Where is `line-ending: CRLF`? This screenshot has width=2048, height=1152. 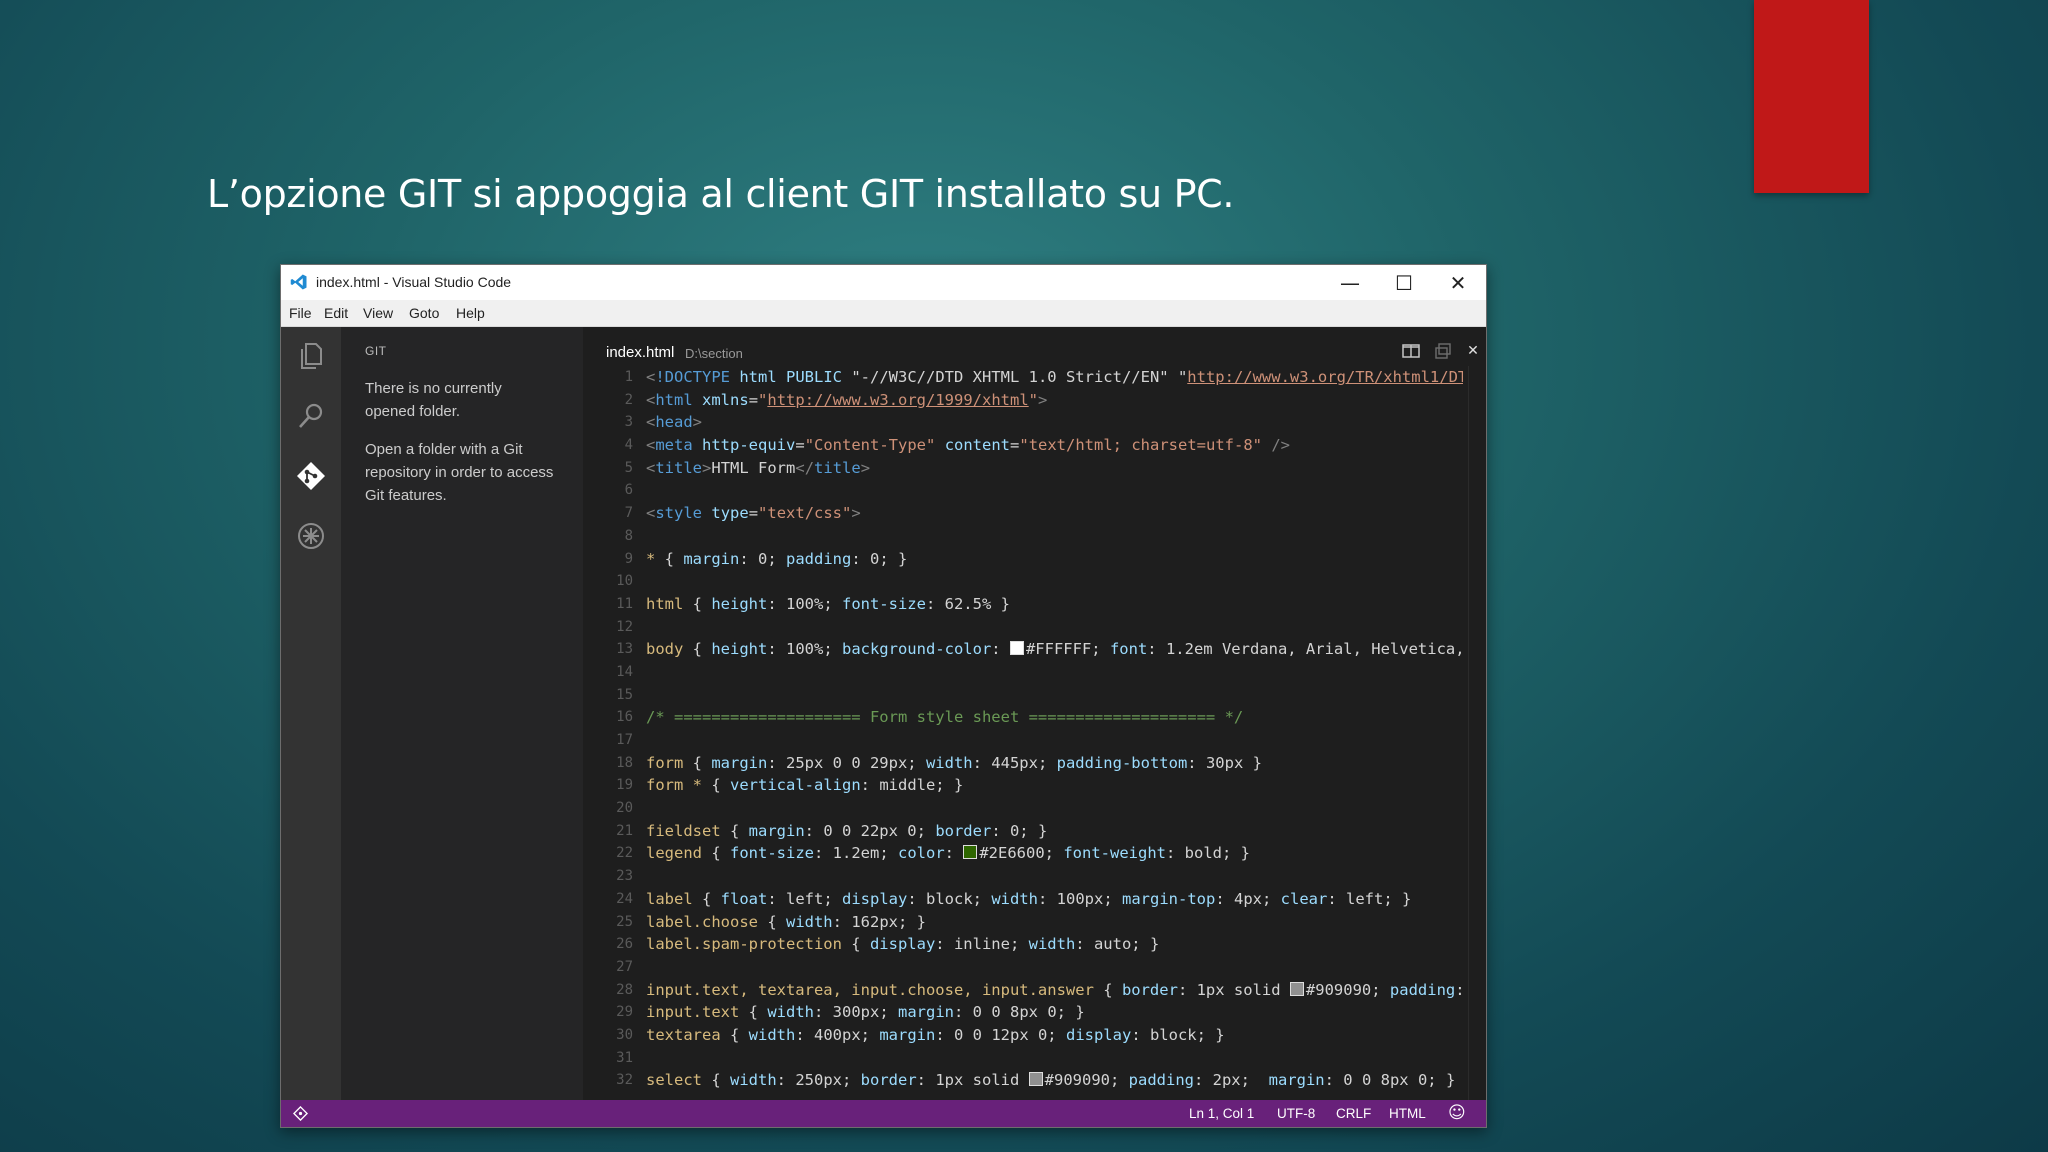
line-ending: CRLF is located at coordinates (1353, 1113).